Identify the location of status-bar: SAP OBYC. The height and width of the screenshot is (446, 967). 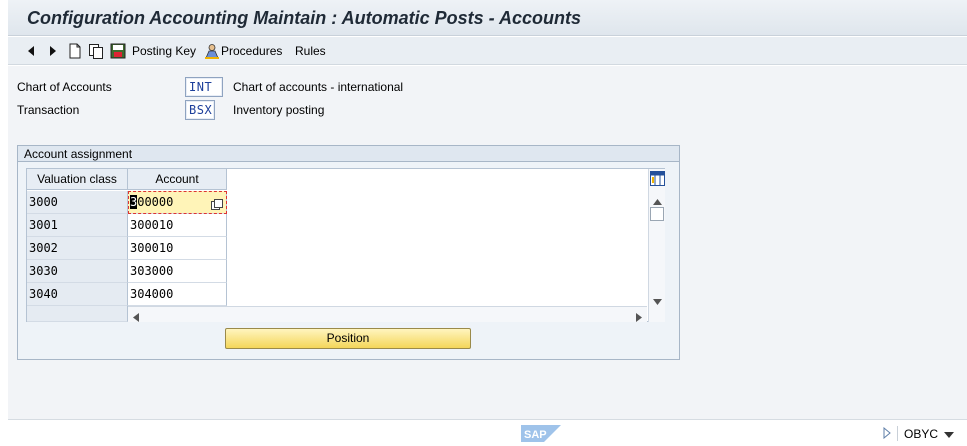
(483, 433).